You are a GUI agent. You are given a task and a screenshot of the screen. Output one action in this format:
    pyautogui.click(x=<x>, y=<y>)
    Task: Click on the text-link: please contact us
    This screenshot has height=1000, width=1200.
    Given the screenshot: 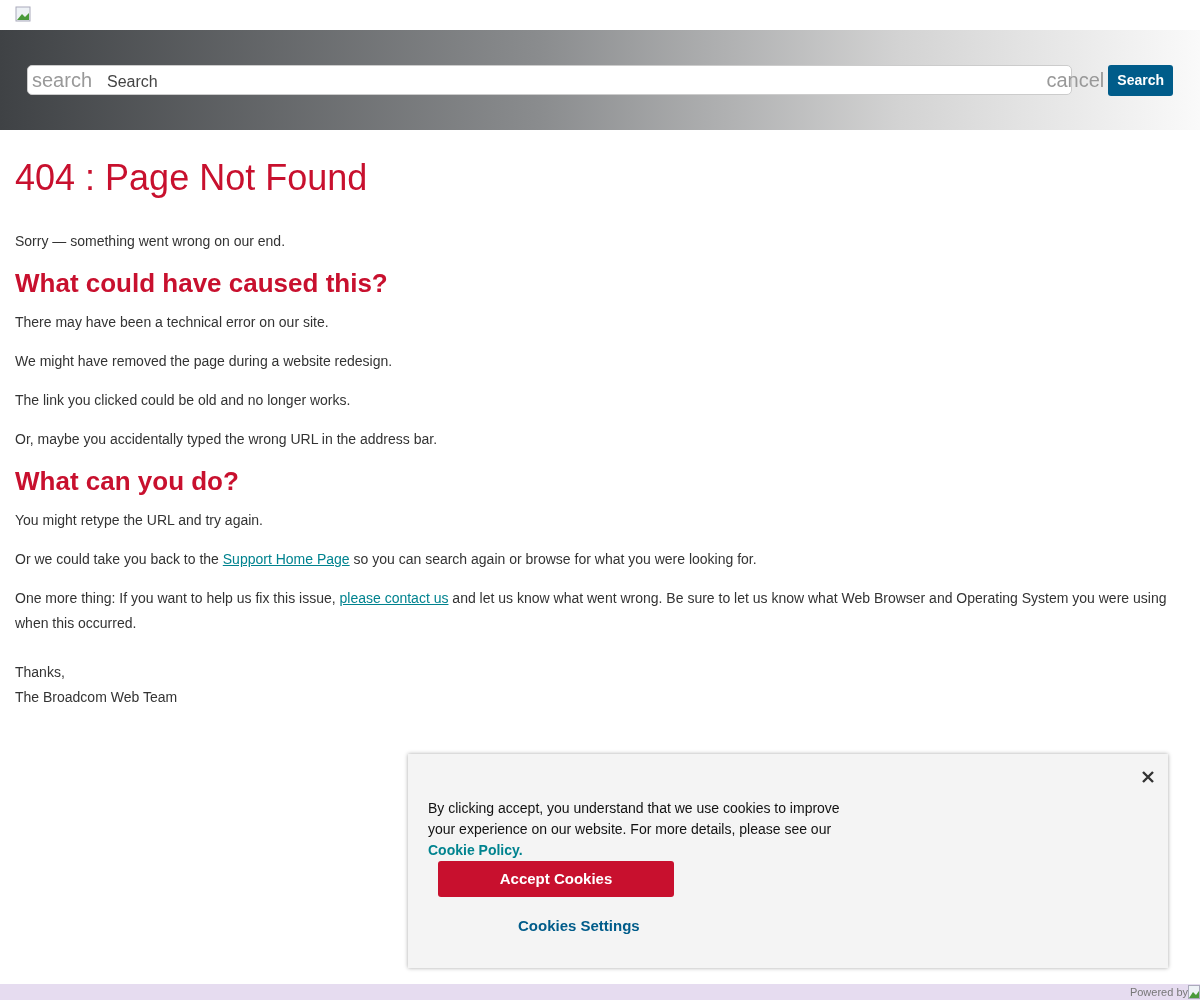 What is the action you would take?
    pyautogui.click(x=394, y=597)
    